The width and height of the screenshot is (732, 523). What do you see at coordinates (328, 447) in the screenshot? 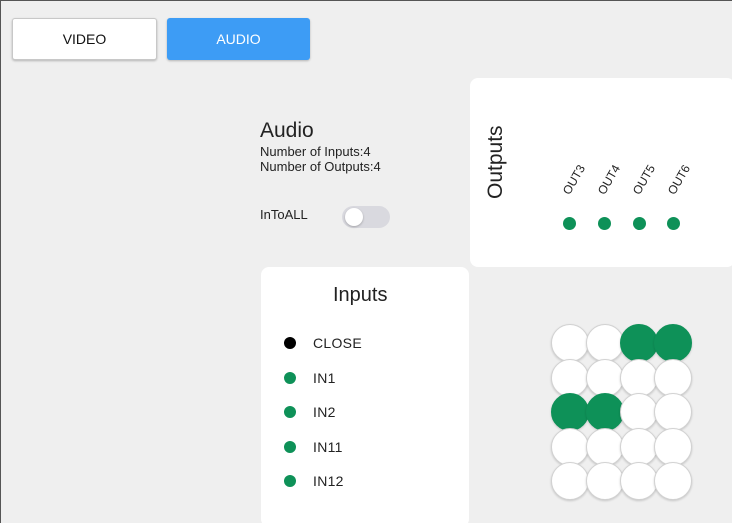
I see `input-label: IN11` at bounding box center [328, 447].